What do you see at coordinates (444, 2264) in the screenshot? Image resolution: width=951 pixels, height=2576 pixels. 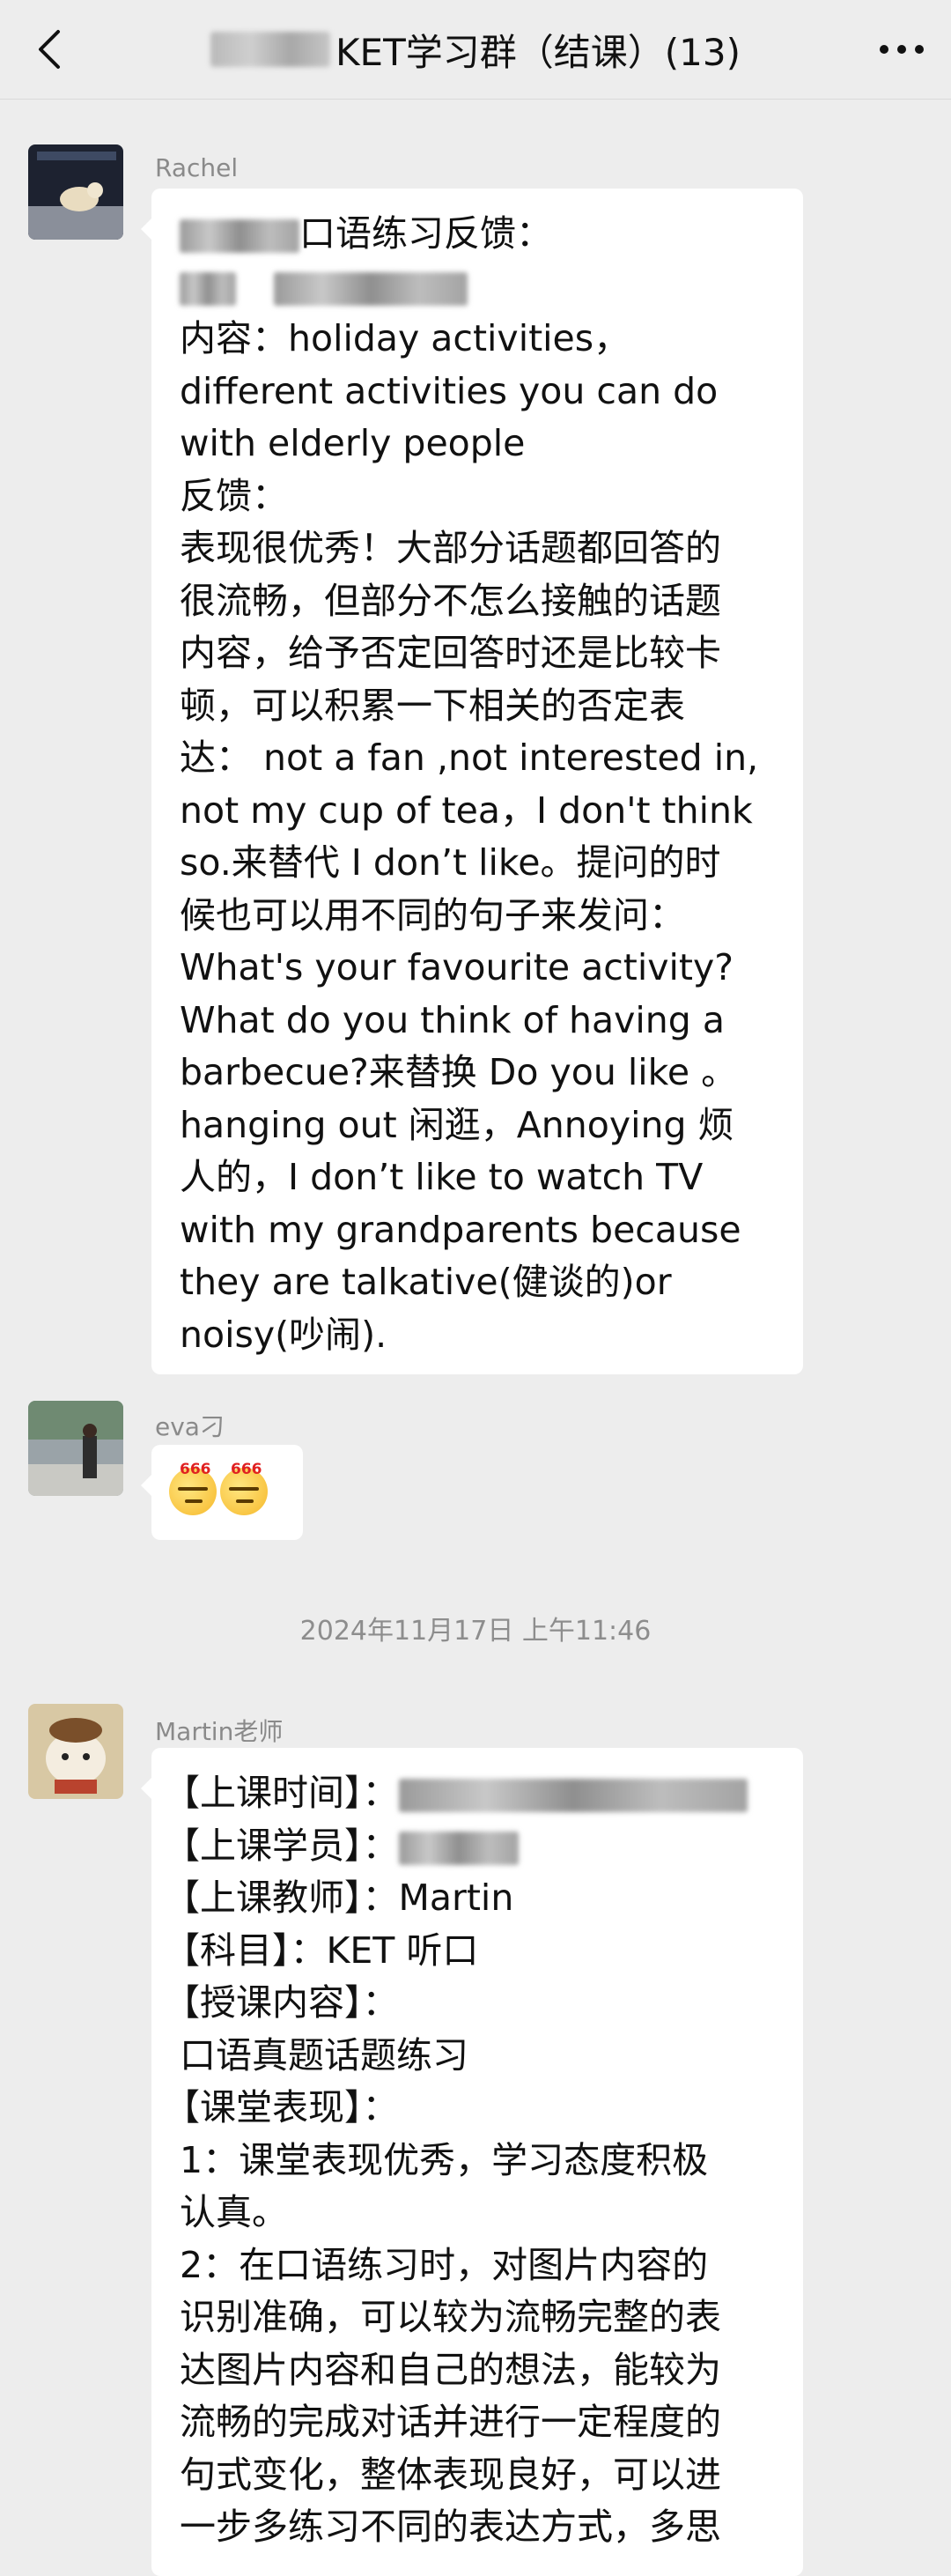 I see `message-line: 2：在口语练习时，对图片内容的` at bounding box center [444, 2264].